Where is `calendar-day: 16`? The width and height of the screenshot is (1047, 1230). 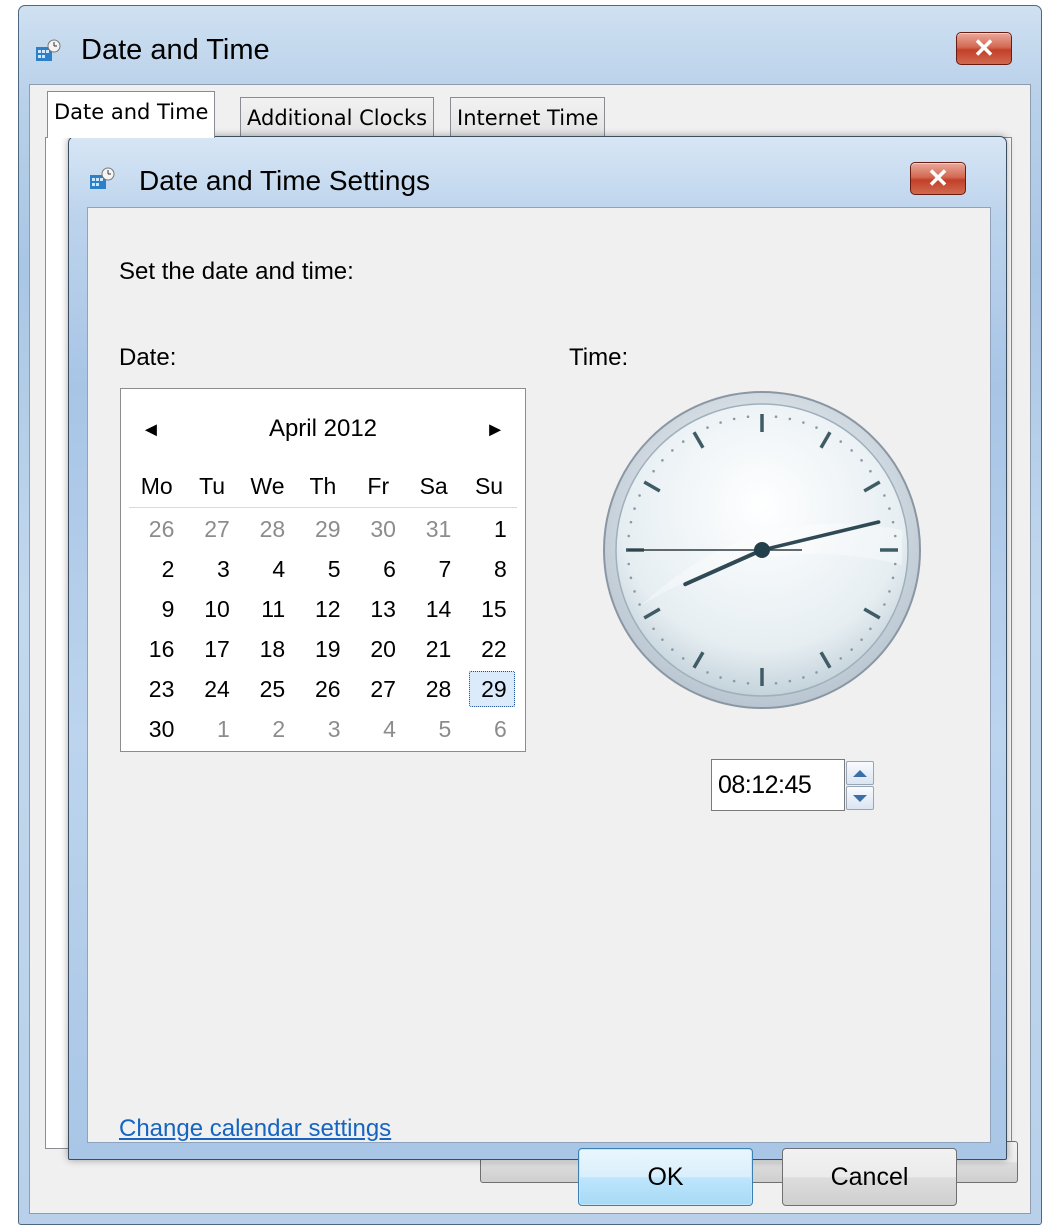 calendar-day: 16 is located at coordinates (156, 649).